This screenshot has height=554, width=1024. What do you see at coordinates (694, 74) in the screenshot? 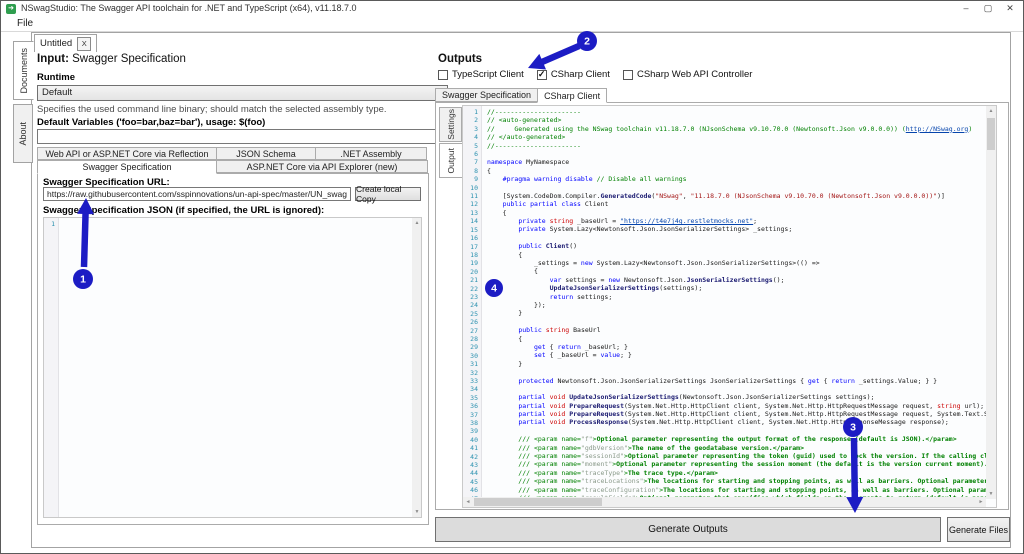
I see `checkbox-label: CSharp Web API Controller` at bounding box center [694, 74].